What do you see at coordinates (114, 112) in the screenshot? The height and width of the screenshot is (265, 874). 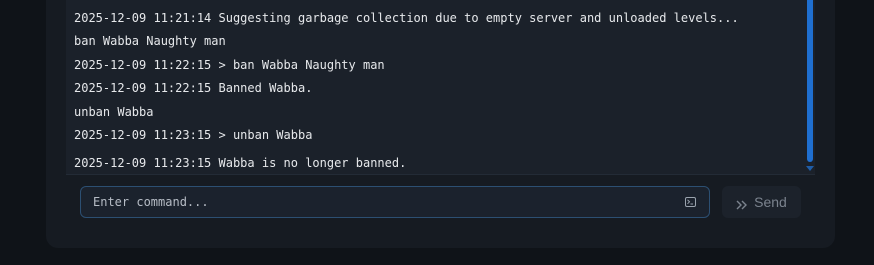 I see `console-line: unban Wabba` at bounding box center [114, 112].